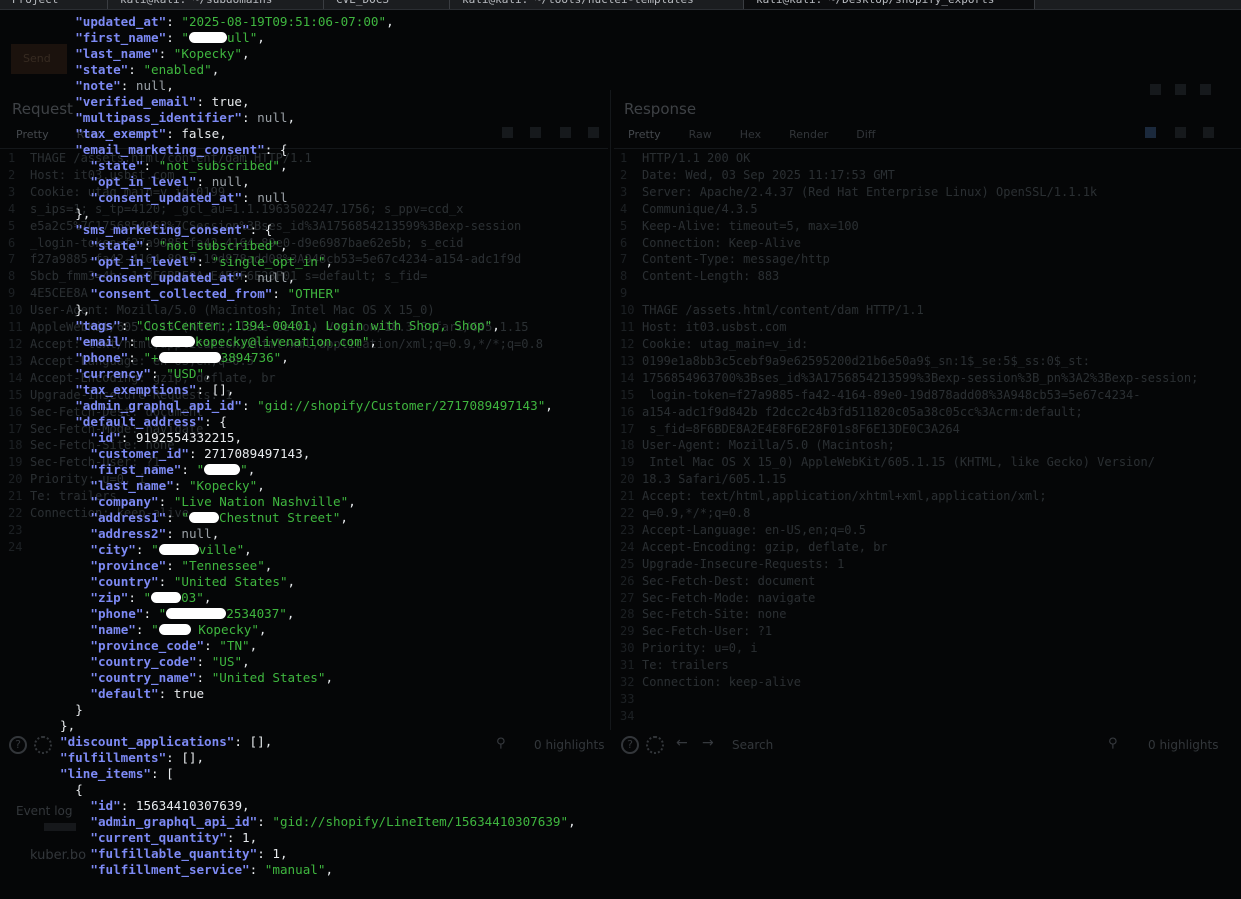 This screenshot has width=1241, height=899. What do you see at coordinates (211, 870) in the screenshot?
I see `json-line: "fulfillment_service": "manual",` at bounding box center [211, 870].